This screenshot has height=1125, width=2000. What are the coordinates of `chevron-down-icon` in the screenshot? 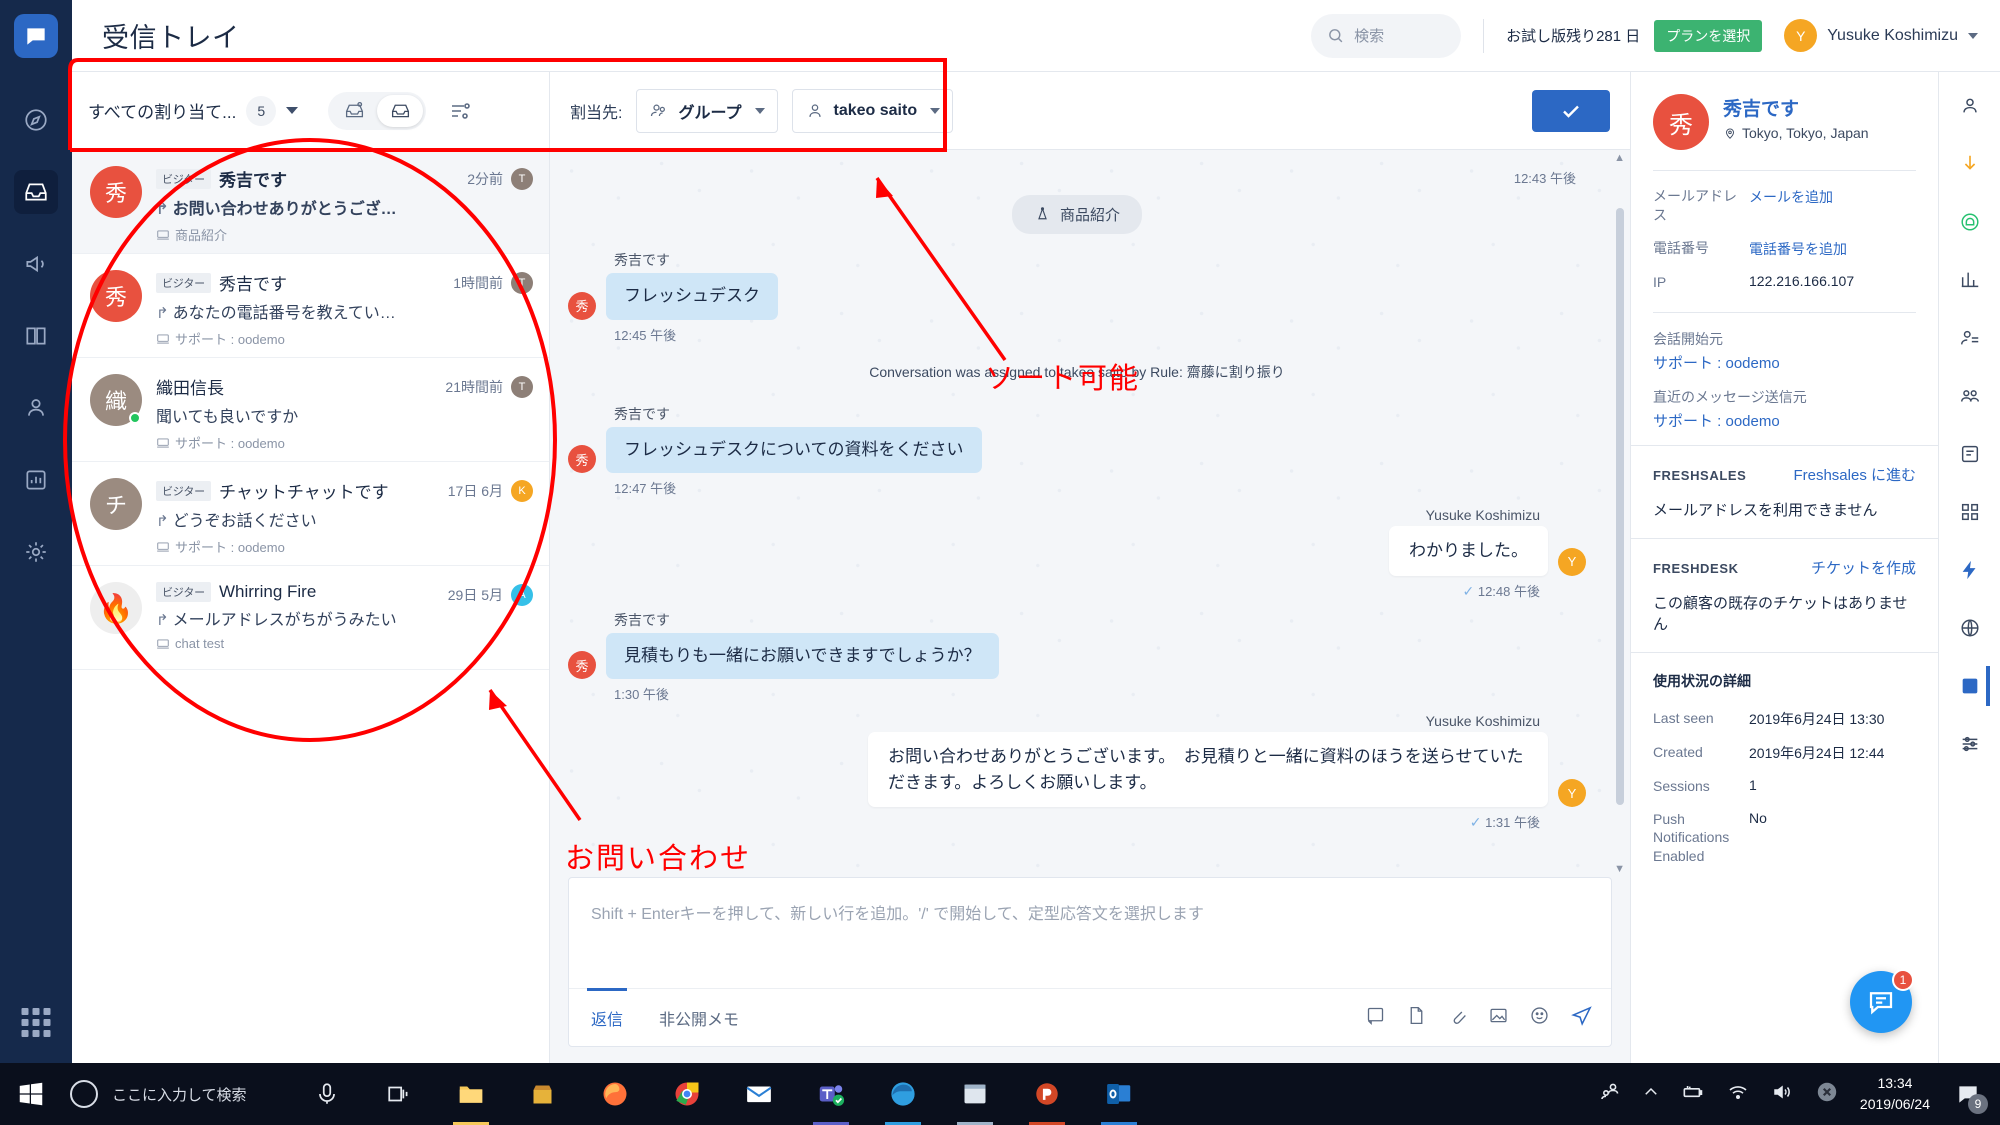 It's located at (292, 110).